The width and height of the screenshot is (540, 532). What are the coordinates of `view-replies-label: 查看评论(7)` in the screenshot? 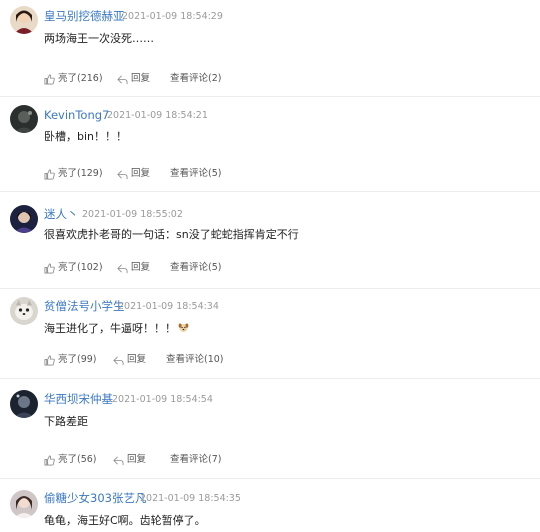 It's located at (196, 459).